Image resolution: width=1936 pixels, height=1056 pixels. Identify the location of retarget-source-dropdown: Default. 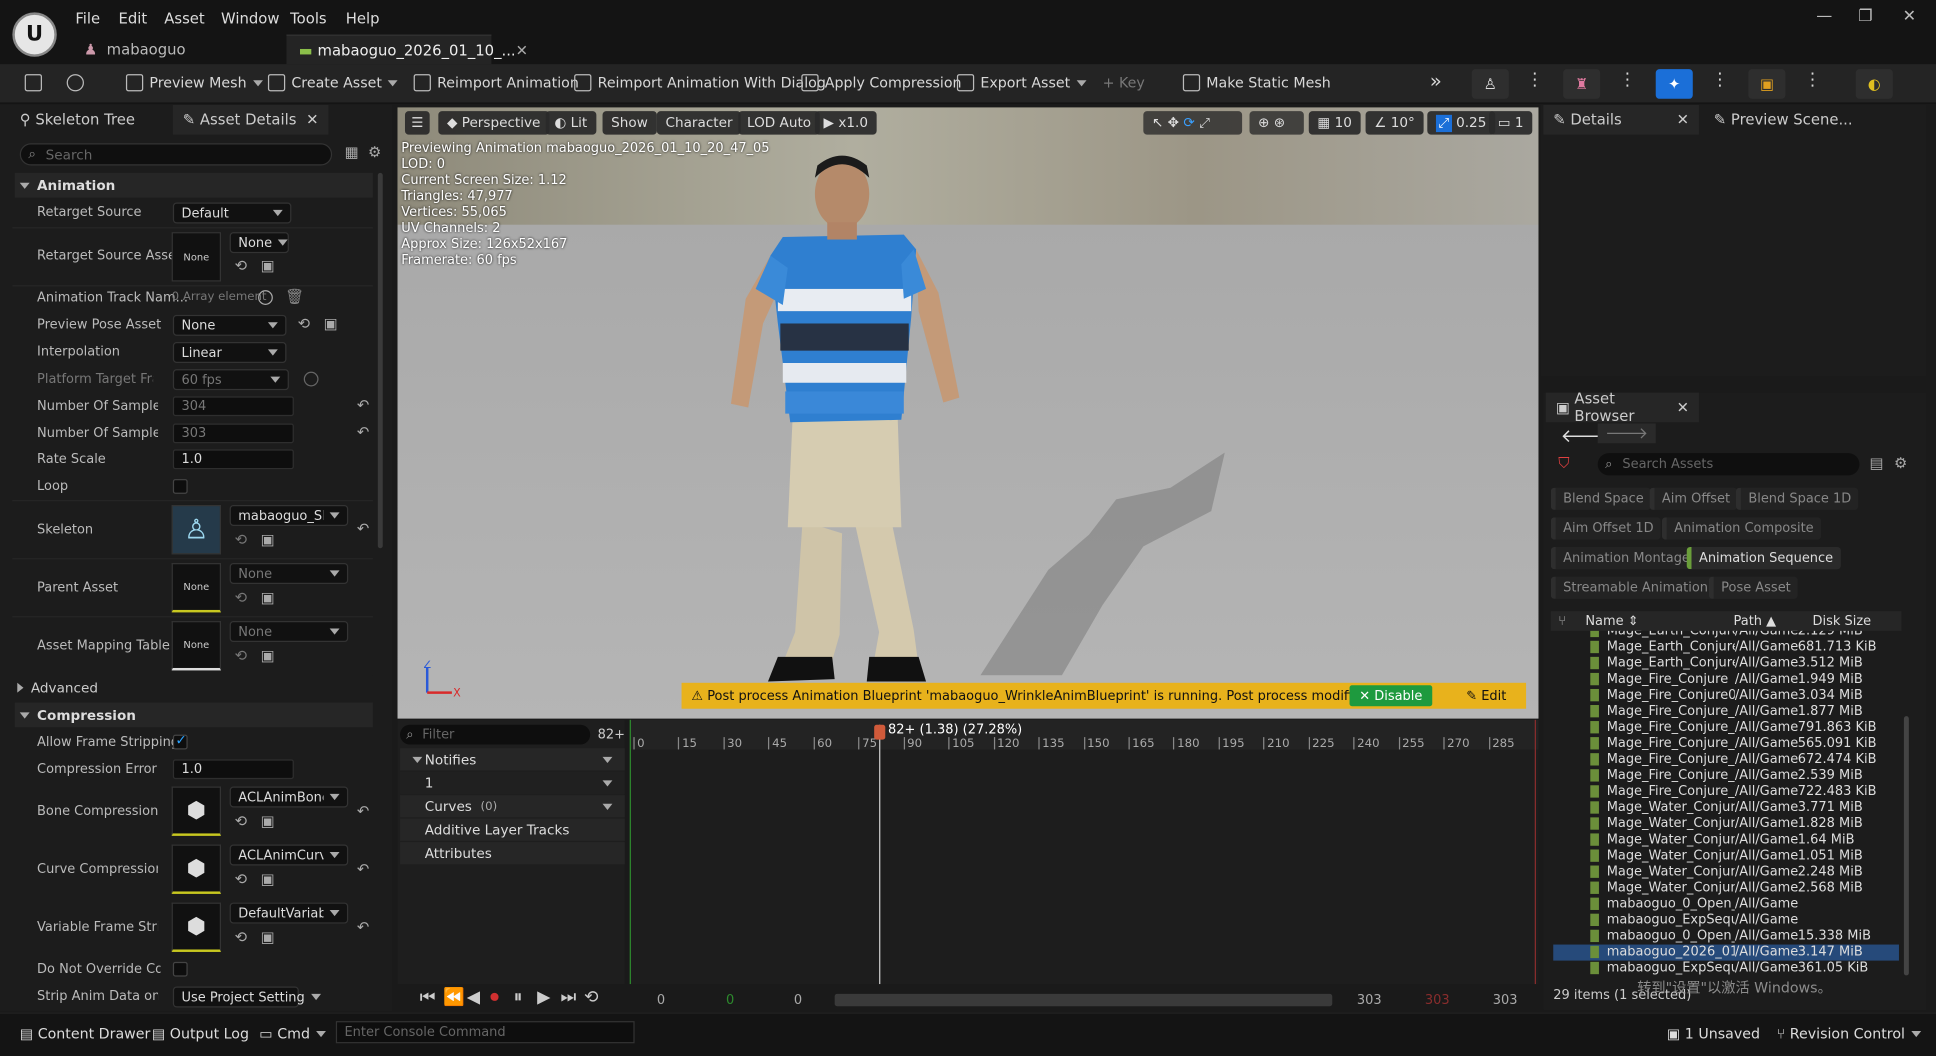
(232, 213).